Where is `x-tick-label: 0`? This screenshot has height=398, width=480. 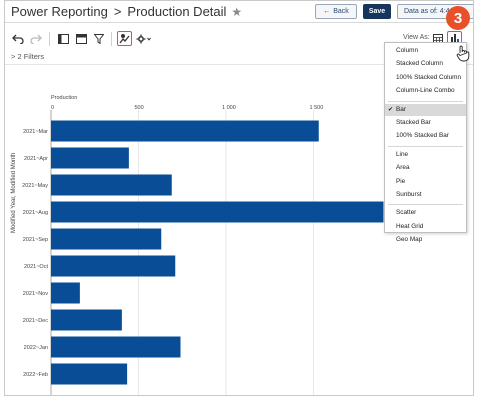 x-tick-label: 0 is located at coordinates (52, 108).